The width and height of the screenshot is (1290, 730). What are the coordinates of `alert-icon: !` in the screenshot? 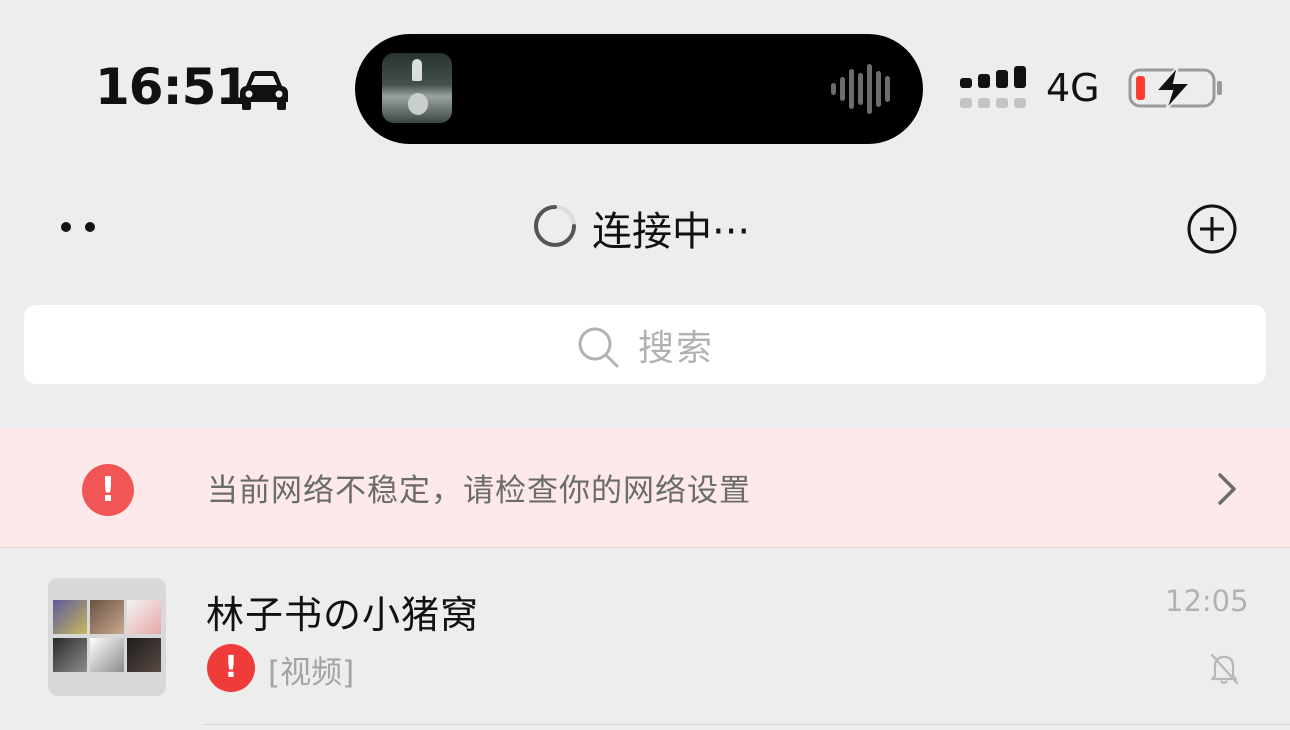 It's located at (108, 490).